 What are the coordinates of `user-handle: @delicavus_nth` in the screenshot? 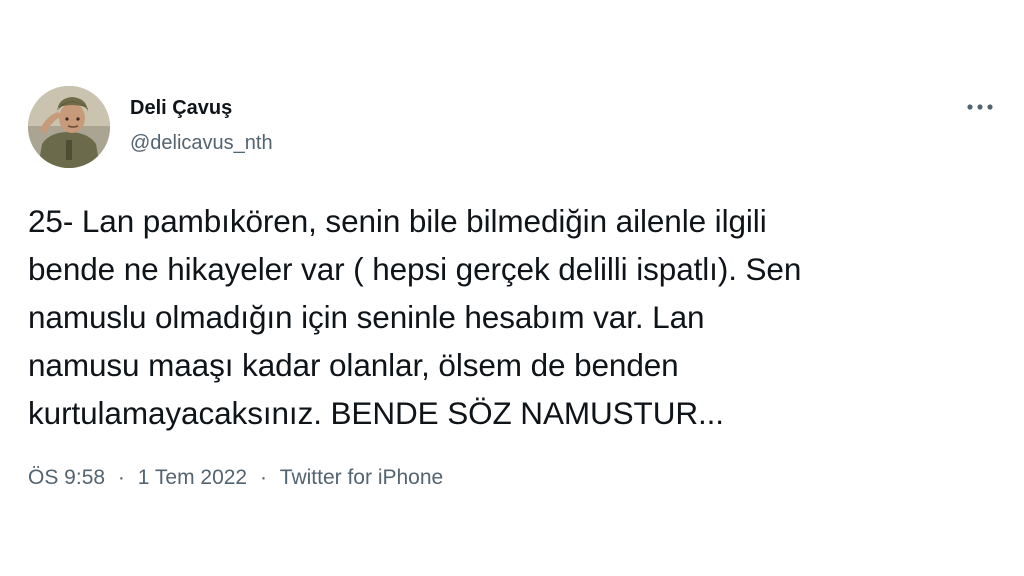 It's located at (201, 143).